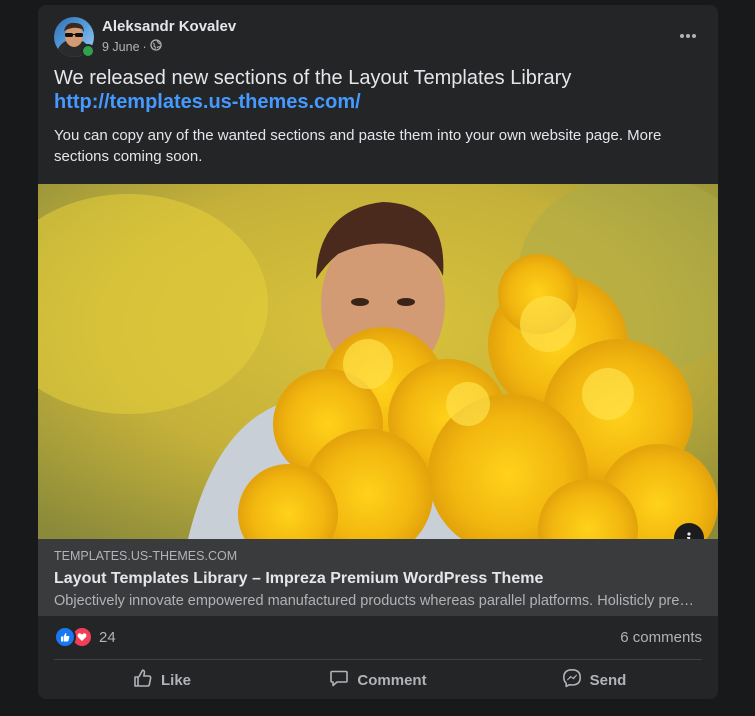  Describe the element at coordinates (378, 102) in the screenshot. I see `post-link: http://templates.us-themes.com/` at that location.